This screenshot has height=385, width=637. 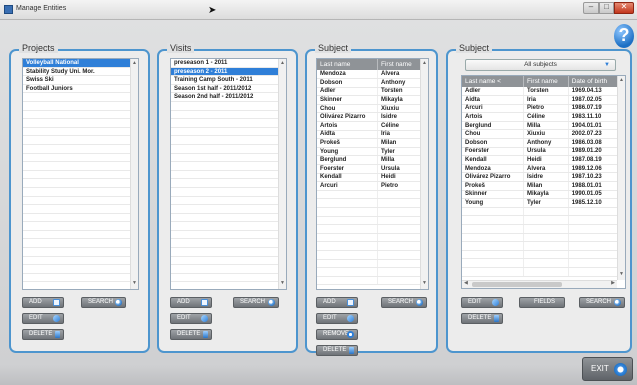 I want to click on help-icon: ?, so click(x=624, y=36).